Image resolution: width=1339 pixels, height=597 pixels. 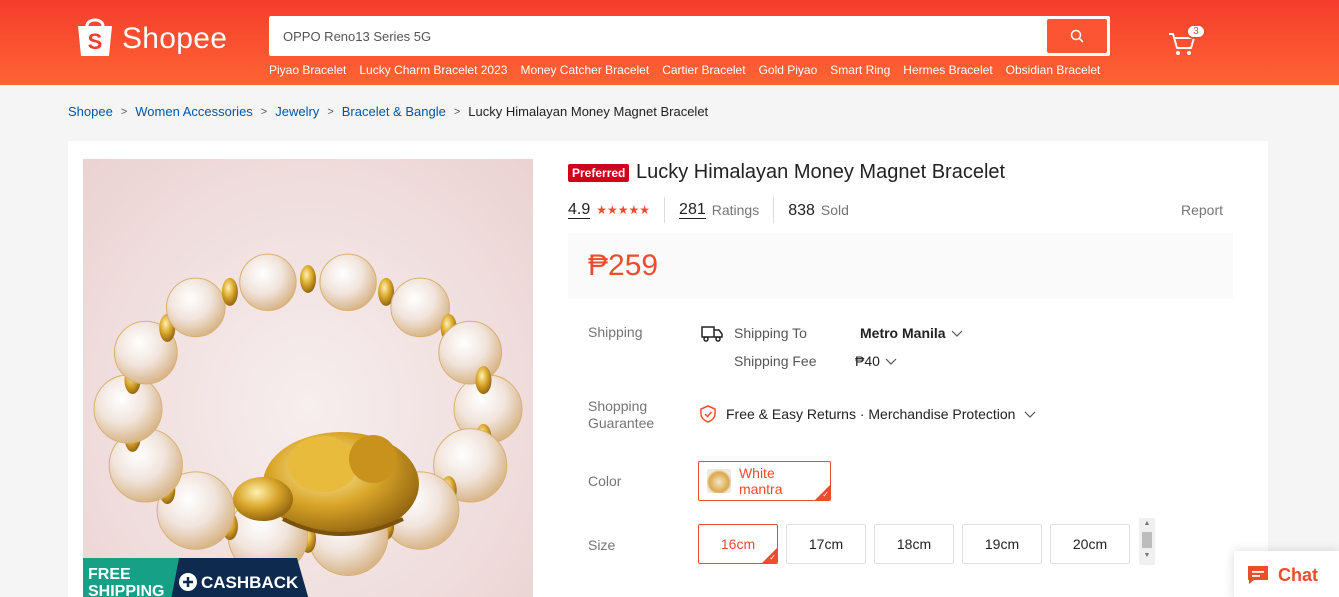 What do you see at coordinates (579, 210) in the screenshot?
I see `rating-value: 4.9` at bounding box center [579, 210].